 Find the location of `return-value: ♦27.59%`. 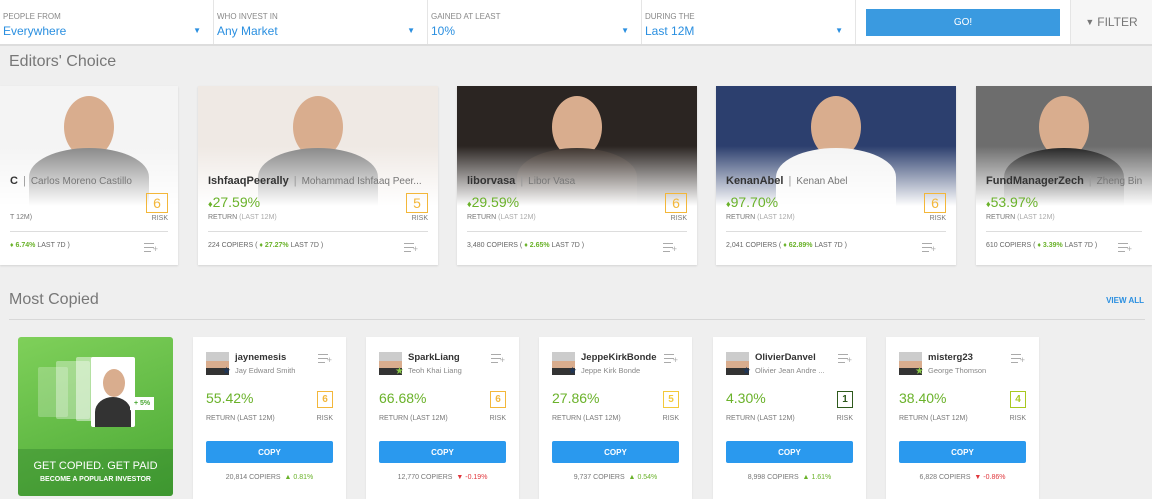

return-value: ♦27.59% is located at coordinates (234, 202).